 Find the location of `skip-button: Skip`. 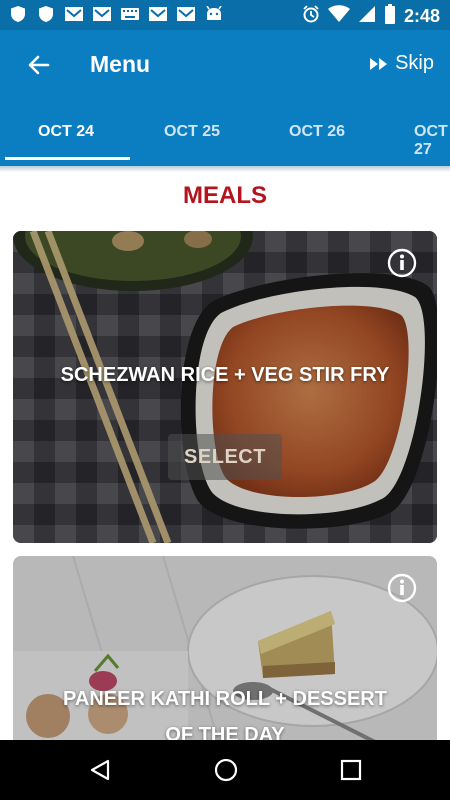

skip-button: Skip is located at coordinates (401, 63).